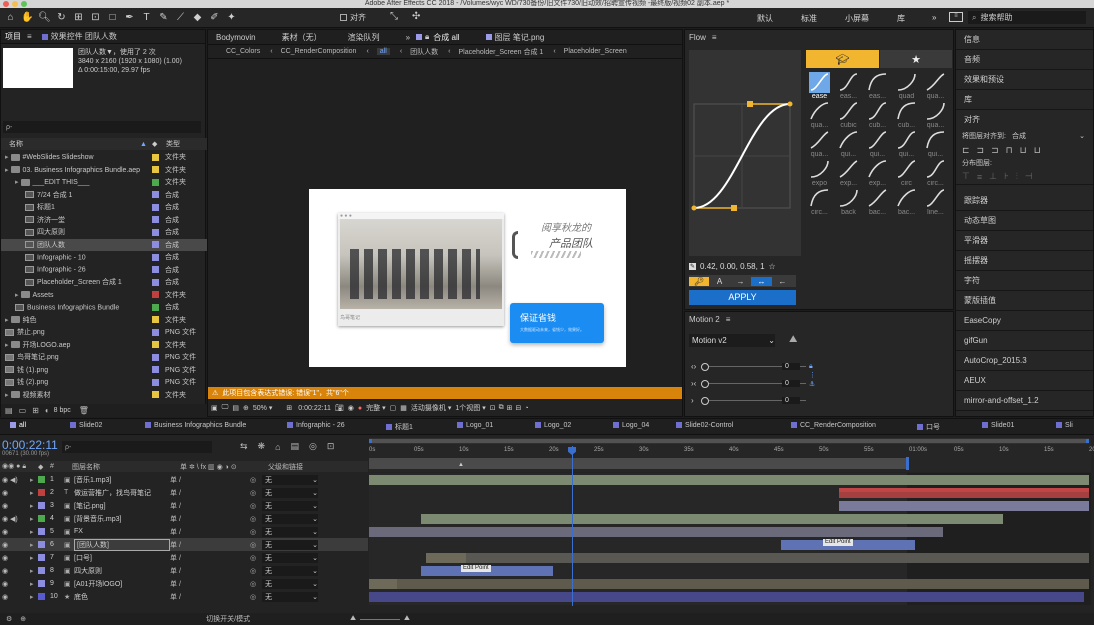  Describe the element at coordinates (519, 408) in the screenshot. I see `flowchart-icon: ⊟` at that location.